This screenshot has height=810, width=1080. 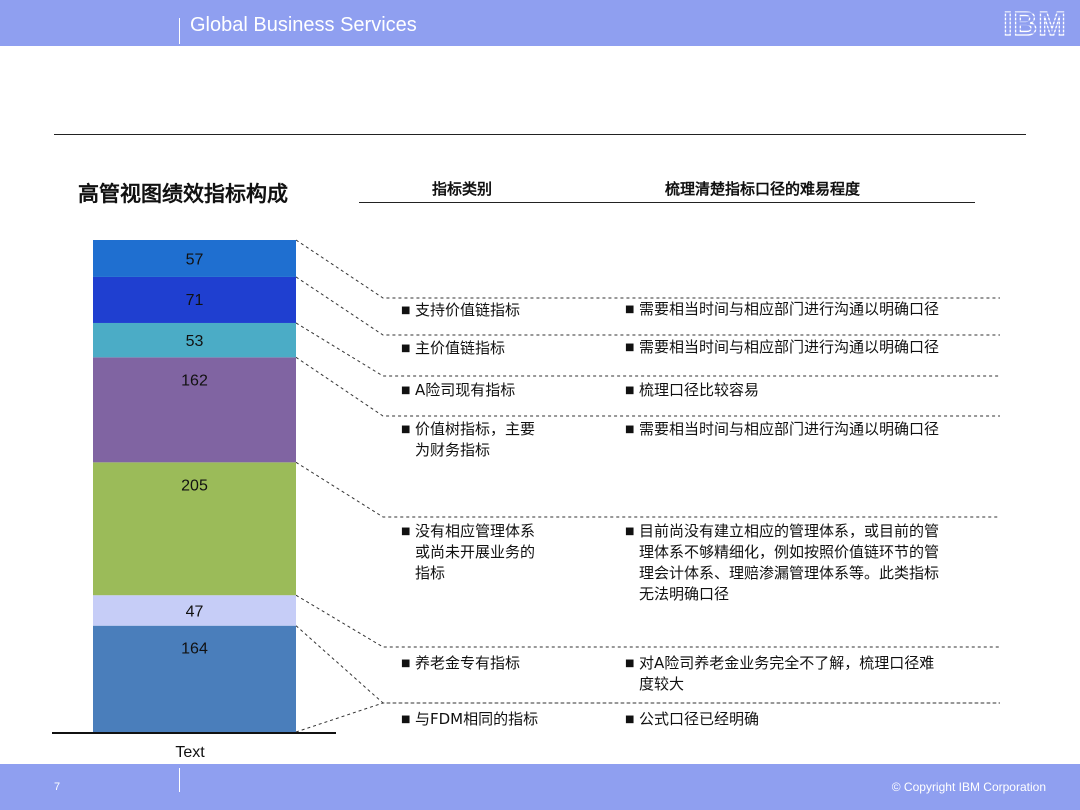 I want to click on row-category: ■ 主价值链指标, so click(x=453, y=348).